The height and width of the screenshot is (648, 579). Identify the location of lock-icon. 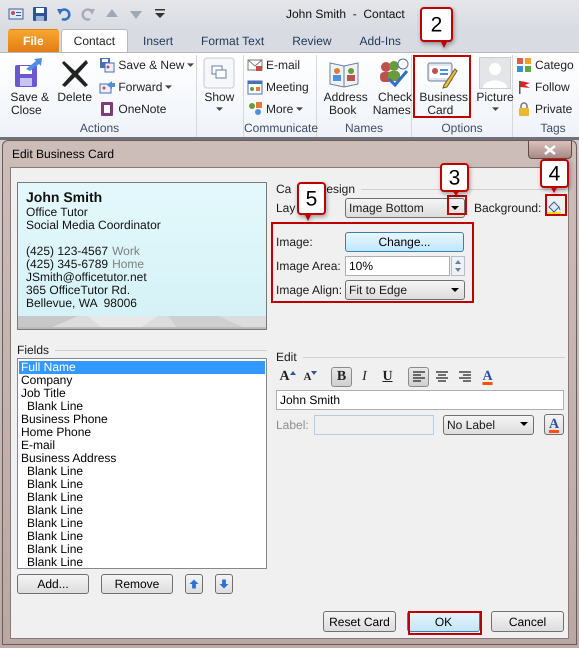
(524, 109).